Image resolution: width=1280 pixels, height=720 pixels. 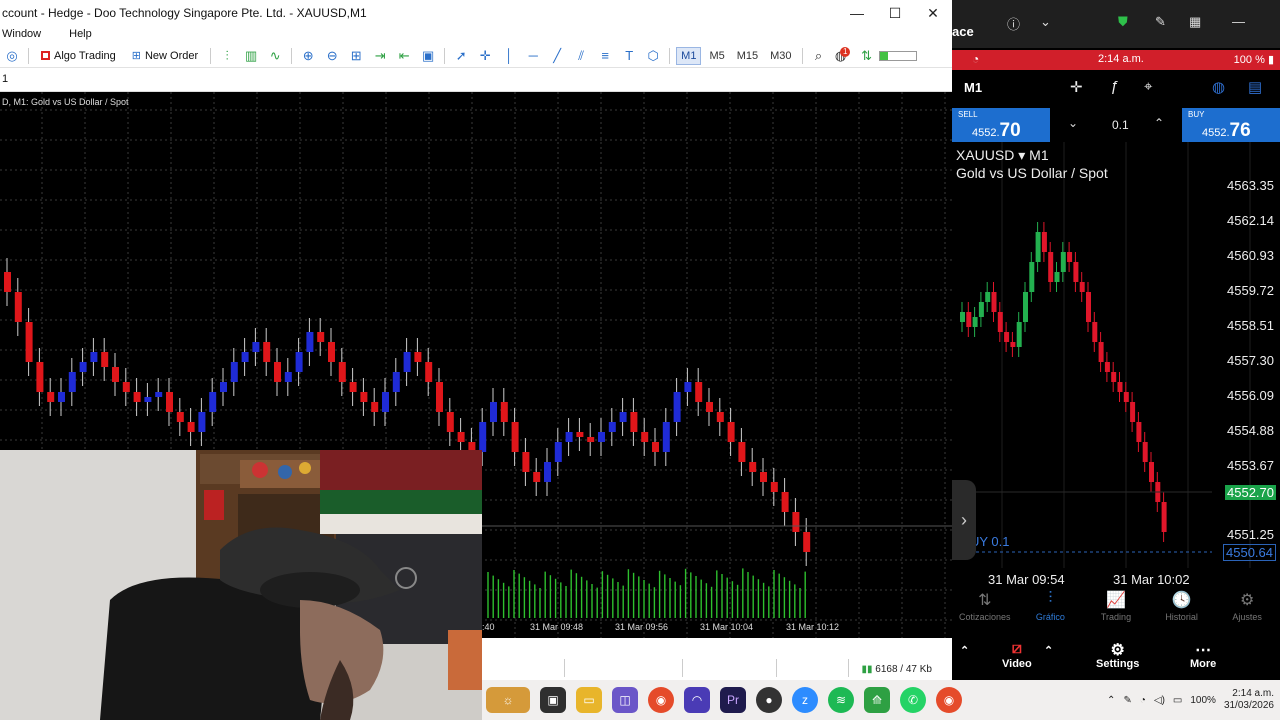 What do you see at coordinates (332, 56) in the screenshot?
I see `zoom-out-icon: ⊖` at bounding box center [332, 56].